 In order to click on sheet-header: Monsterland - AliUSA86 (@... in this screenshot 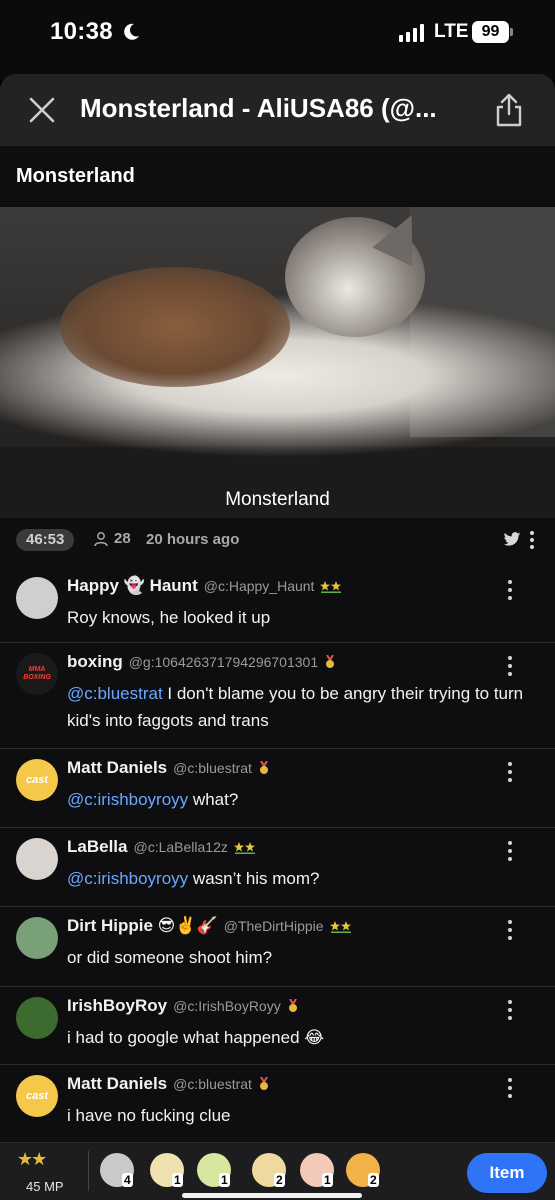, I will do `click(277, 110)`.